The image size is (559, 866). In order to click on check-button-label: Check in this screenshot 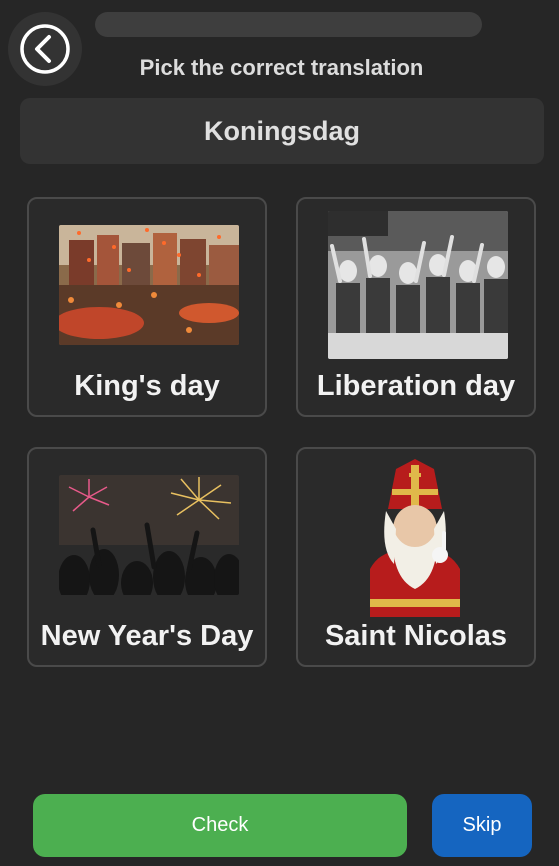, I will do `click(220, 825)`.